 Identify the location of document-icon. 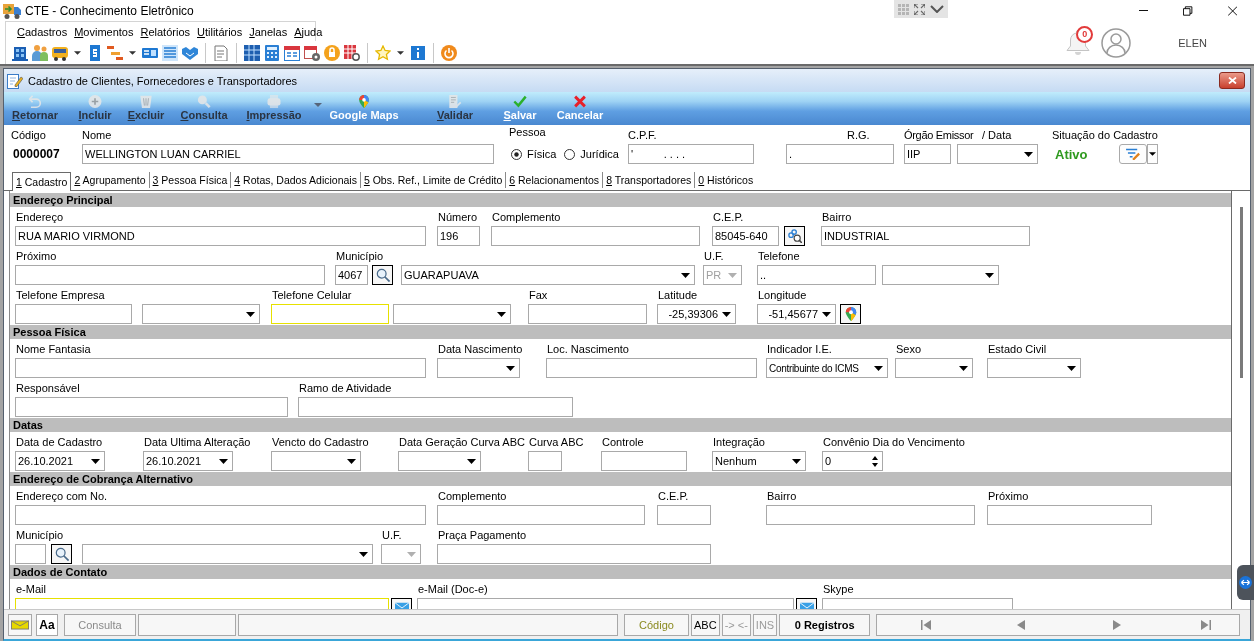
(95, 52).